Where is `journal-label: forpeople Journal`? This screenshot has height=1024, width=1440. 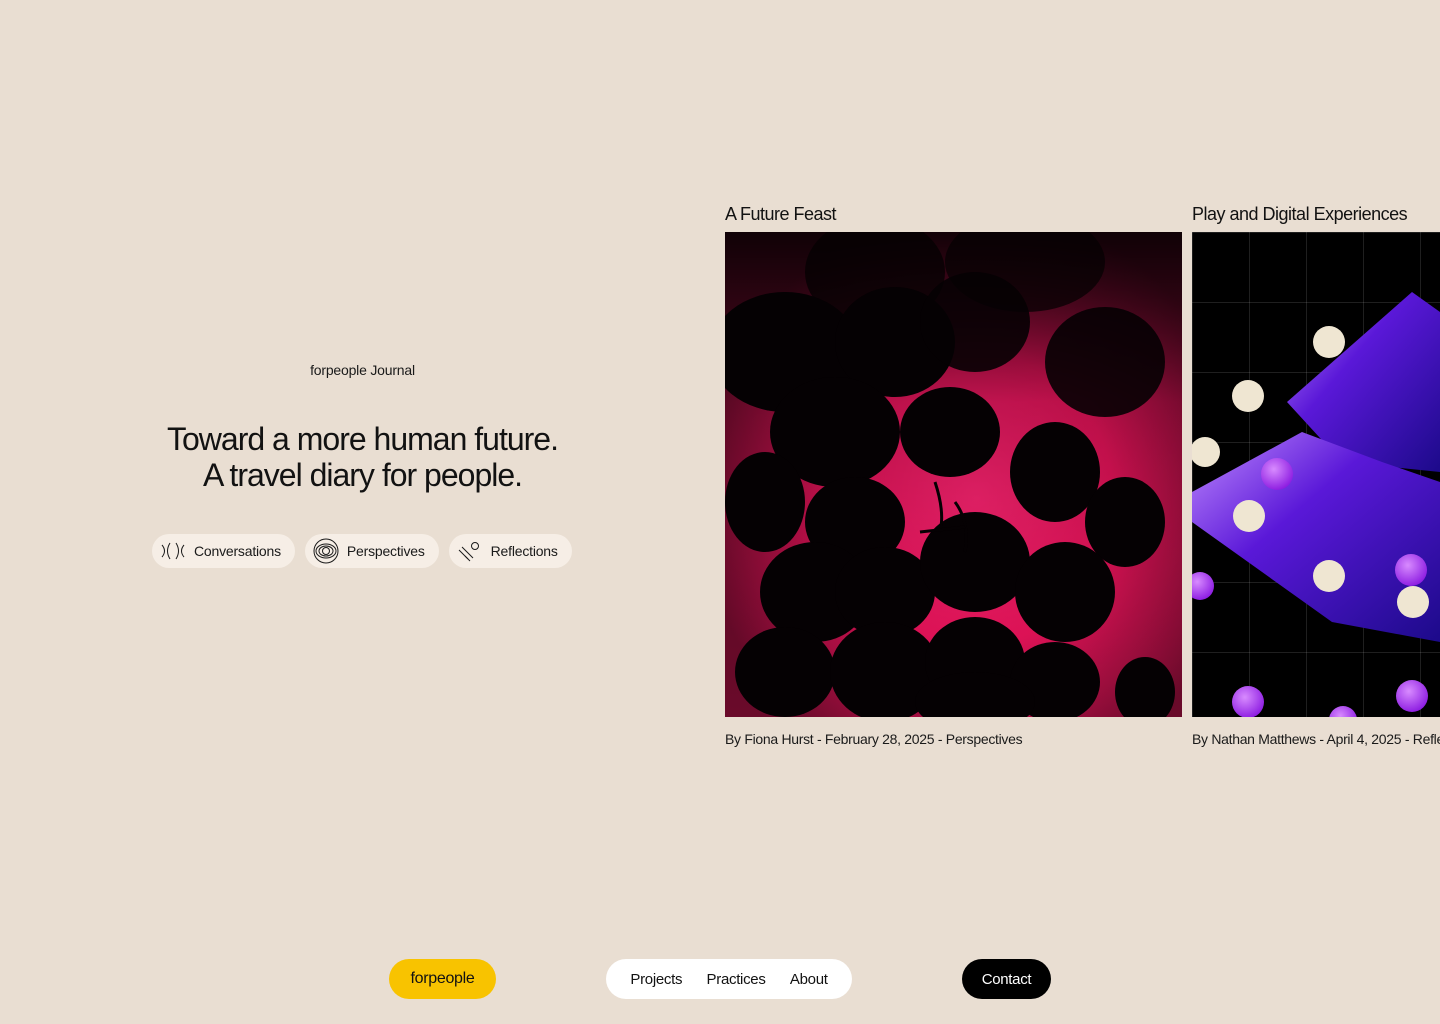 journal-label: forpeople Journal is located at coordinates (362, 370).